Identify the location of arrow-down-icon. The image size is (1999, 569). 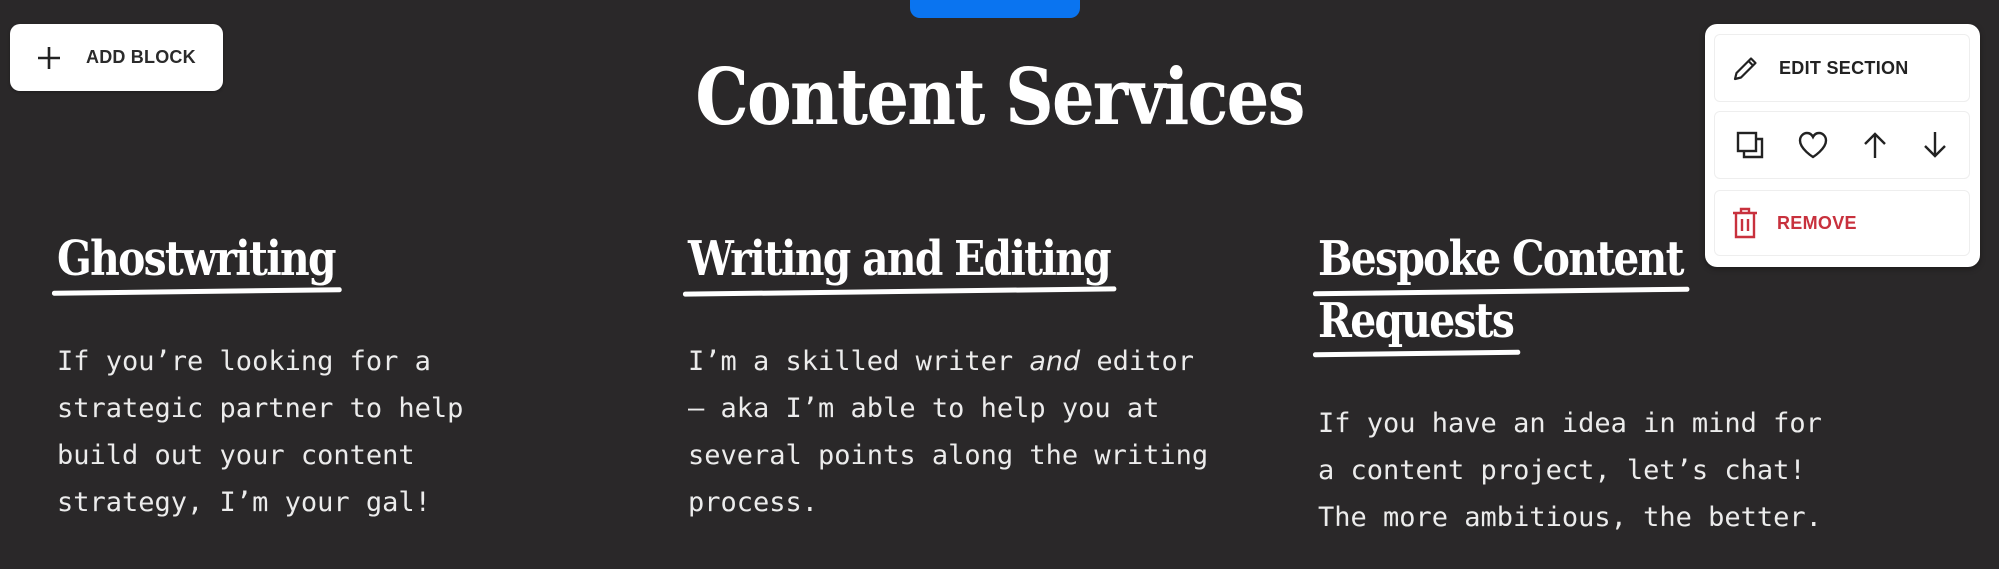
(1935, 145).